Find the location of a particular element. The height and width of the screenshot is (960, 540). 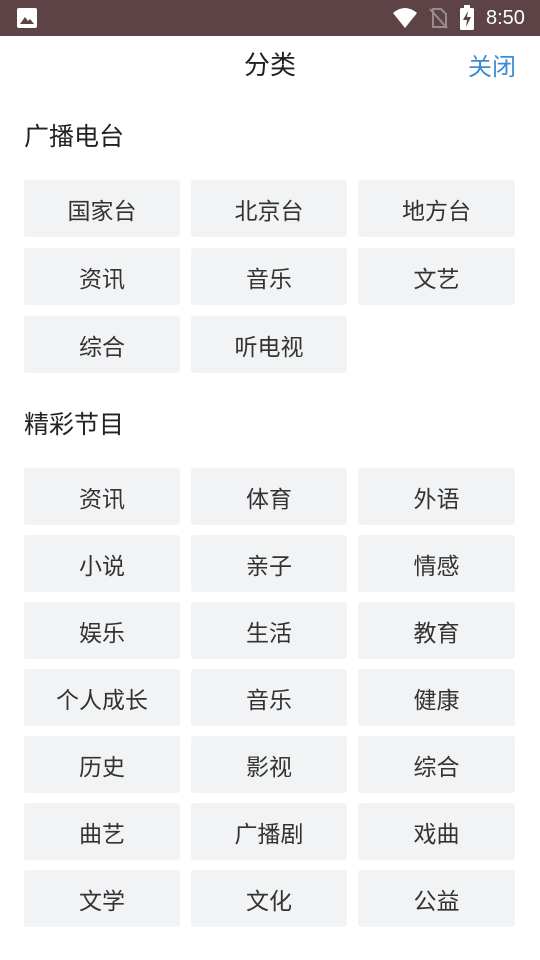

category-chip: 广播剧 is located at coordinates (269, 831).